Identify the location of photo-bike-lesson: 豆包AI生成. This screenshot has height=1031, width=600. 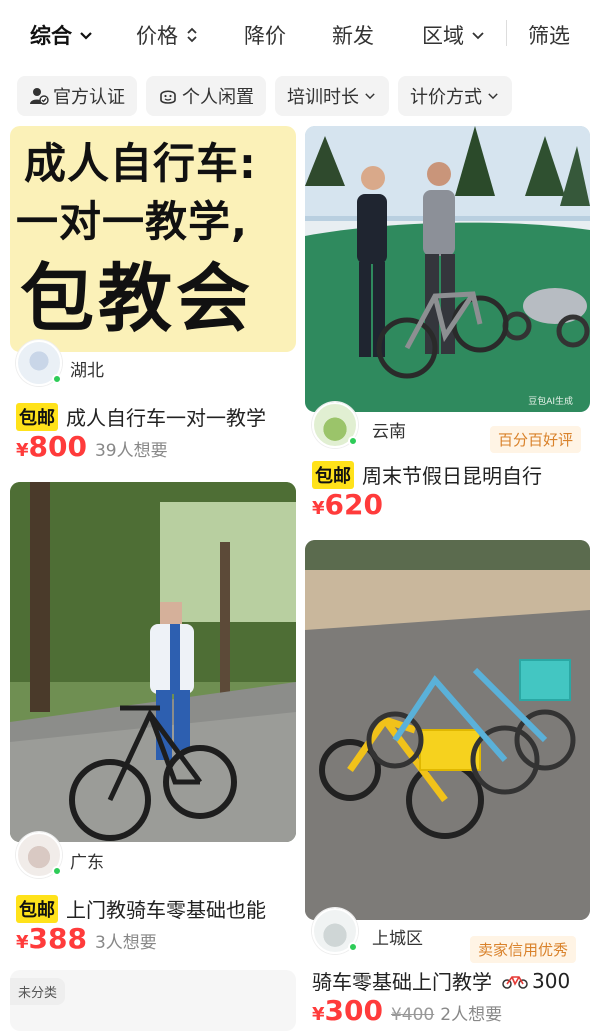
(447, 269).